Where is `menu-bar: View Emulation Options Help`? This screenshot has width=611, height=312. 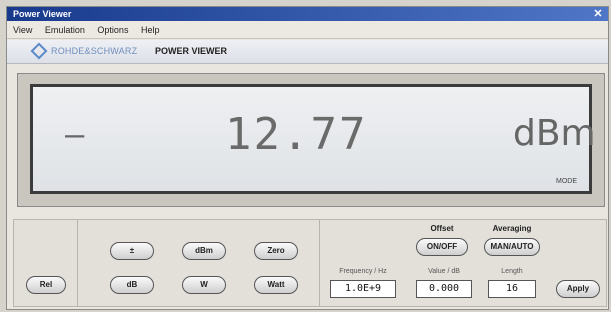
menu-bar: View Emulation Options Help is located at coordinates (307, 30).